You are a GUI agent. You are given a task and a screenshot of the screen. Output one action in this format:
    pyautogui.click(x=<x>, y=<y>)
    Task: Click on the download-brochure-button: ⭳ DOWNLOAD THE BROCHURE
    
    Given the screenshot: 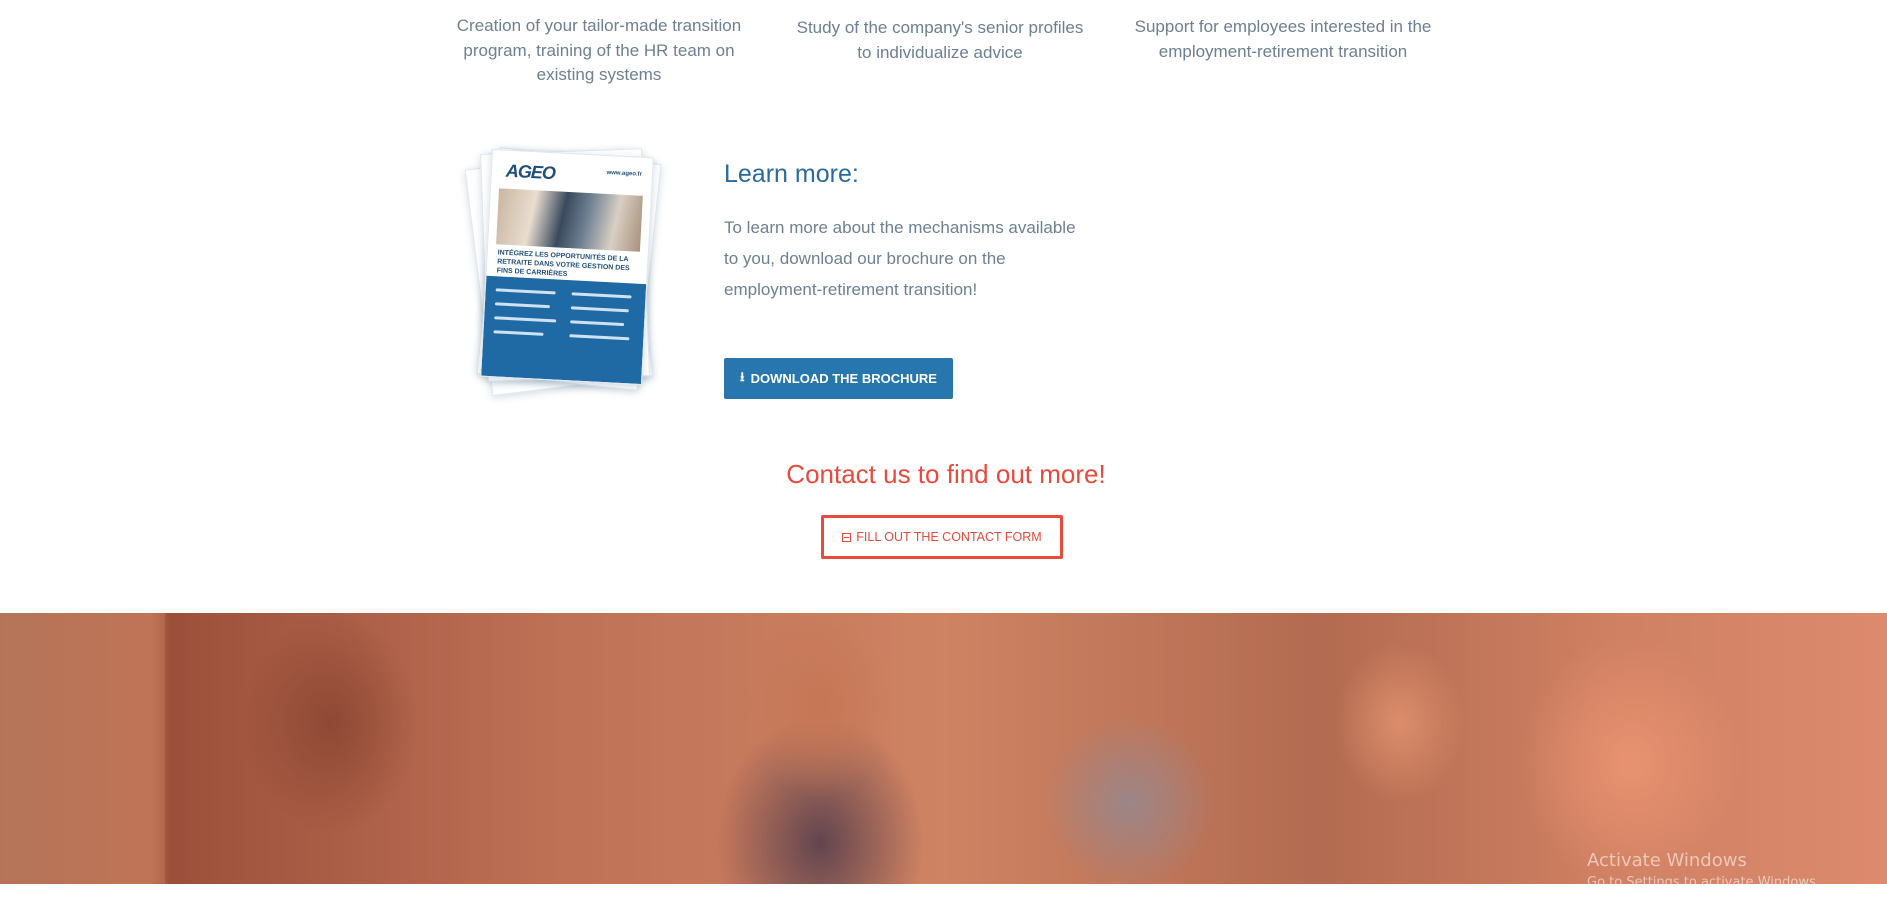 What is the action you would take?
    pyautogui.click(x=838, y=378)
    